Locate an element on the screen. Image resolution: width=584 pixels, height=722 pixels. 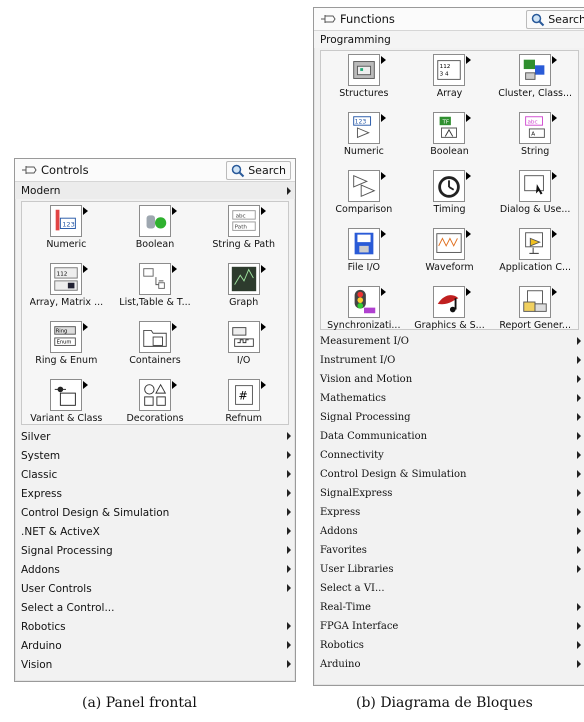
decorations-icon is located at coordinates (154, 395).